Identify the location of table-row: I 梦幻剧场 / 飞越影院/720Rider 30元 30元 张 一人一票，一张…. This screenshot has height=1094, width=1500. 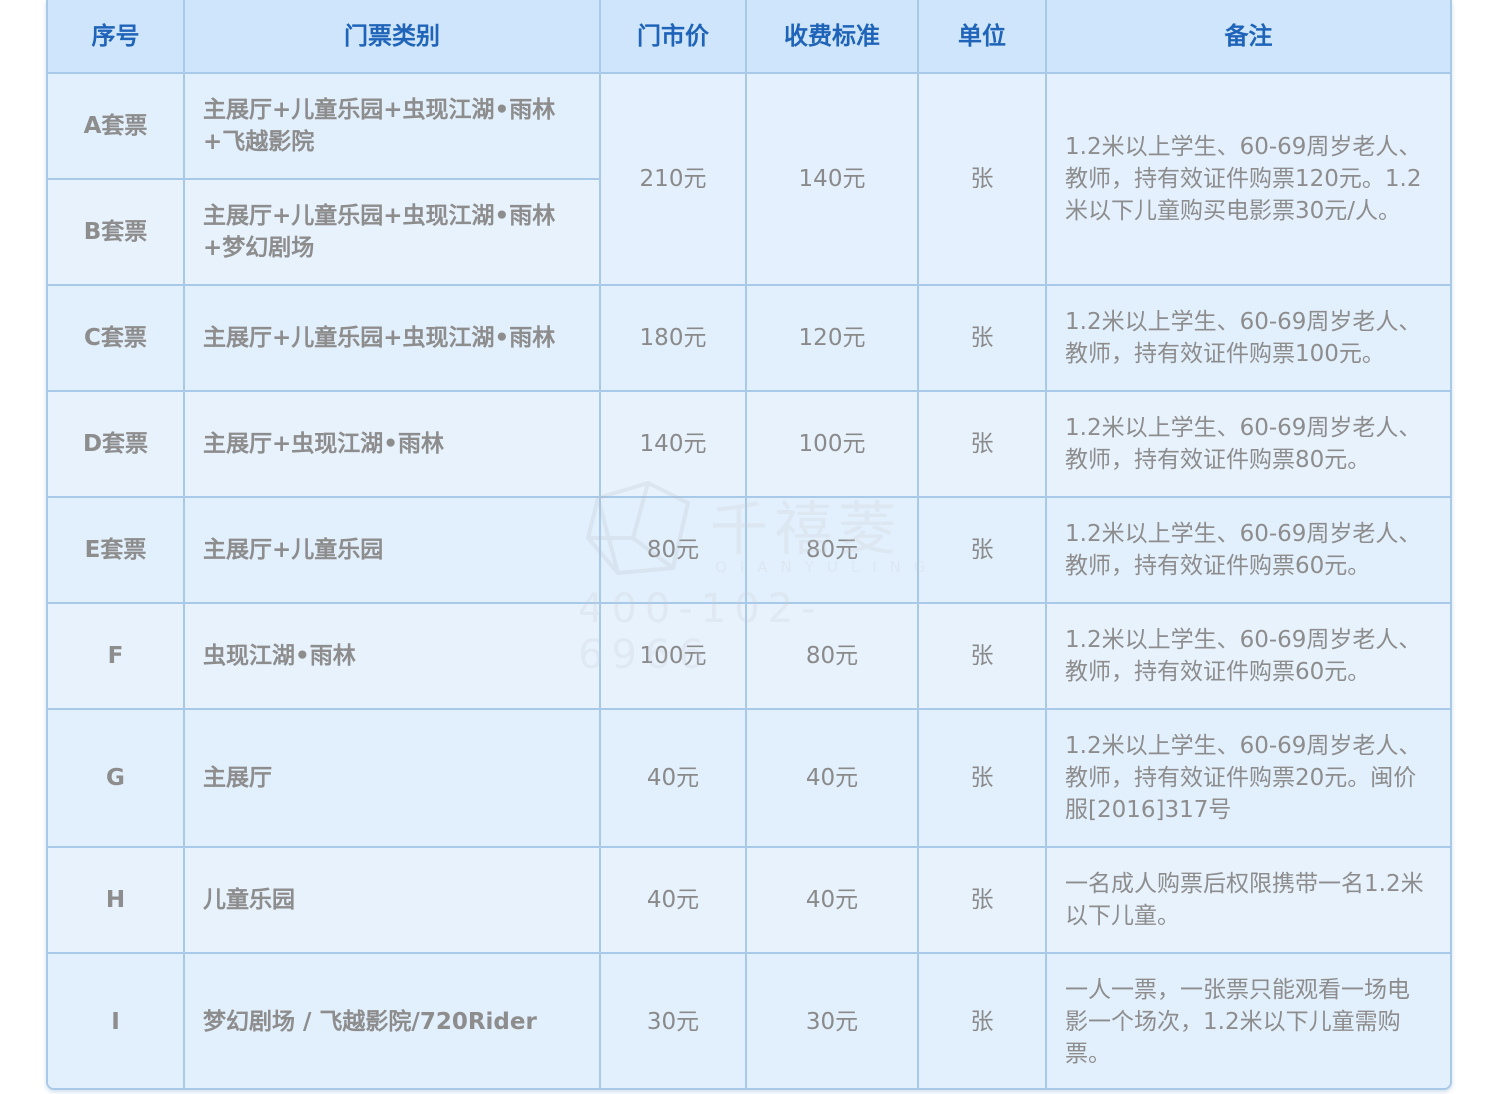
(749, 1020).